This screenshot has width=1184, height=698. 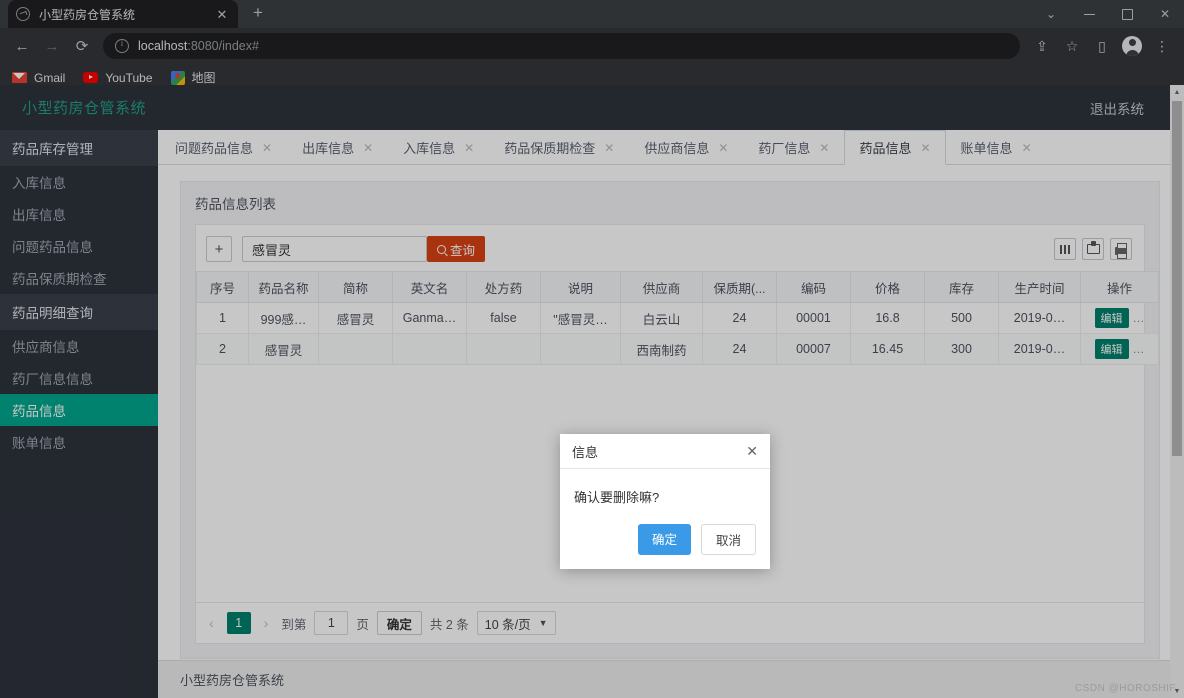 I want to click on watermark: CSDN @HOROSHIF, so click(x=1125, y=688).